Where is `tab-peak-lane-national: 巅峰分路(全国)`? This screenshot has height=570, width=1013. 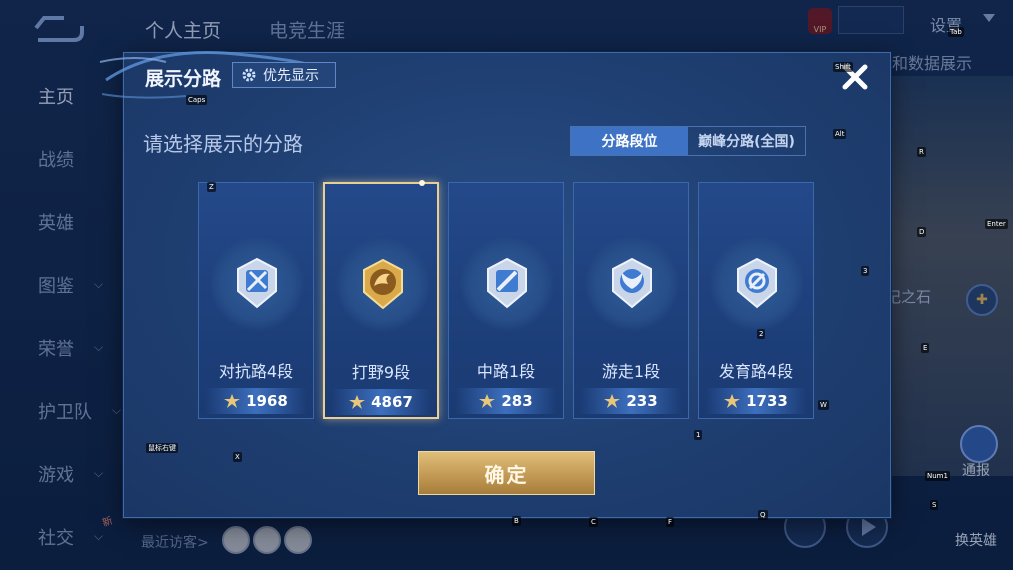
tab-peak-lane-national: 巅峰分路(全国) is located at coordinates (746, 141).